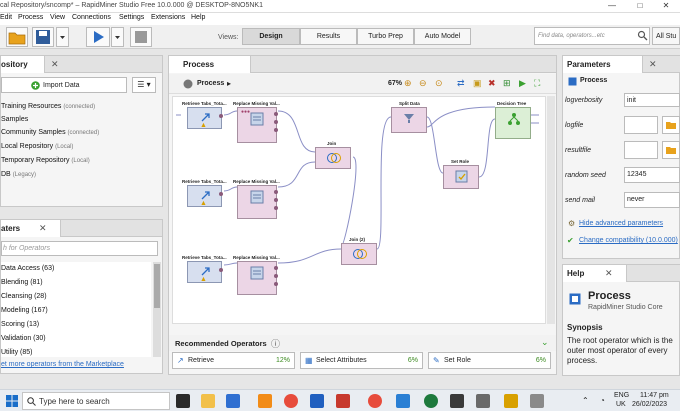 Image resolution: width=680 pixels, height=411 pixels. Describe the element at coordinates (551, 210) in the screenshot. I see `canvas-scrollbar` at that location.